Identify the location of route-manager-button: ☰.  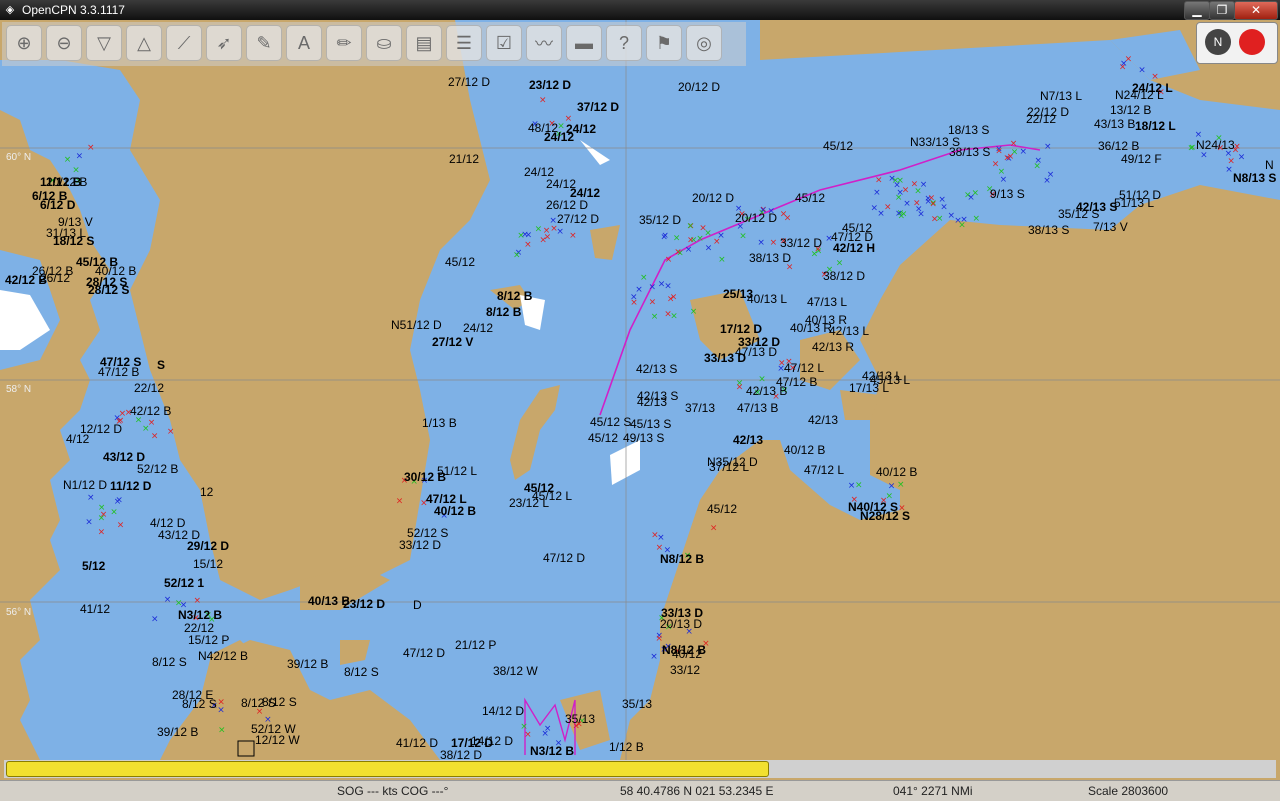
(464, 43).